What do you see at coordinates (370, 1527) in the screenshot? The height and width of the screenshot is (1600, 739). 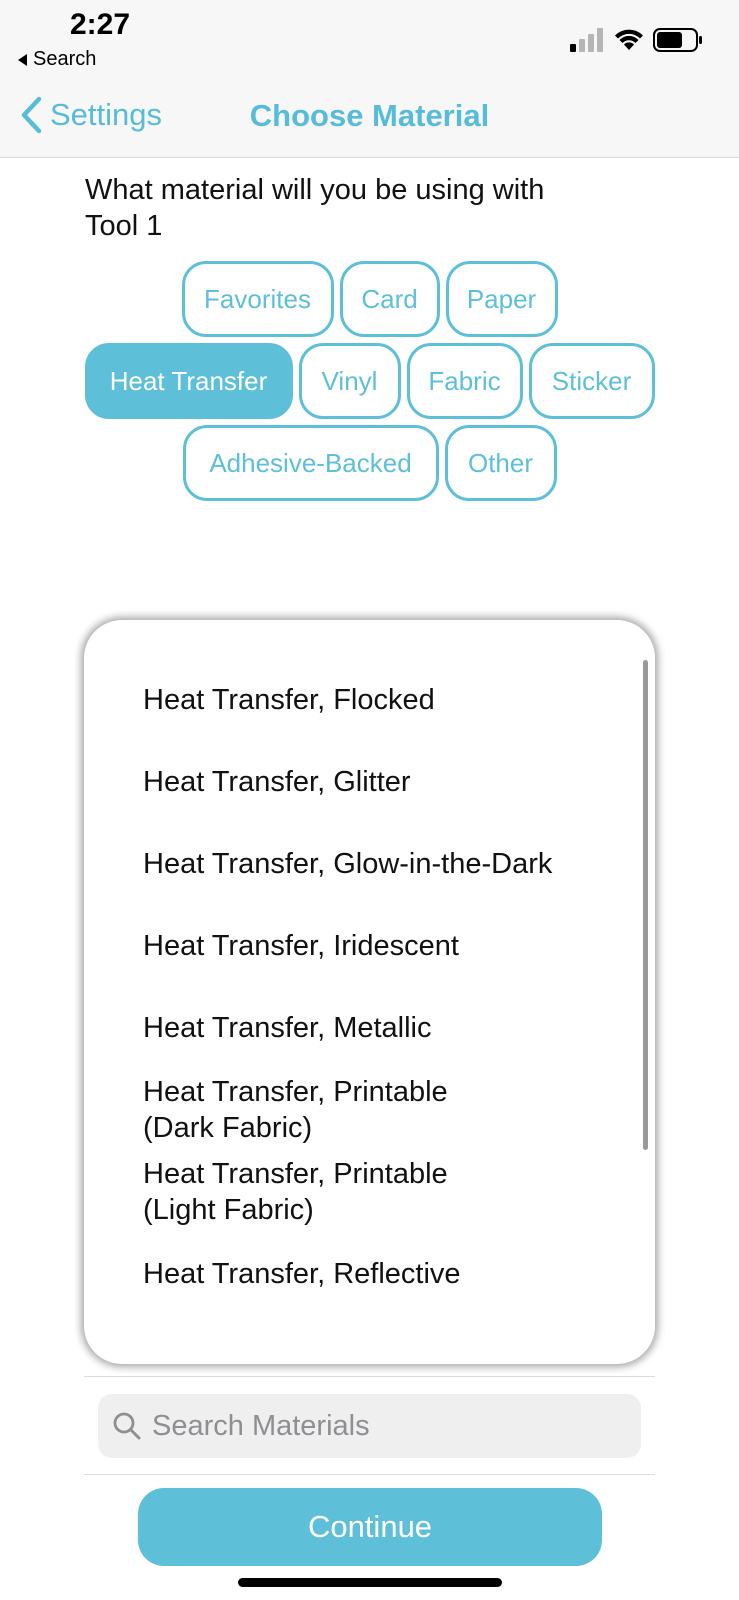 I see `continue-button: Continue` at bounding box center [370, 1527].